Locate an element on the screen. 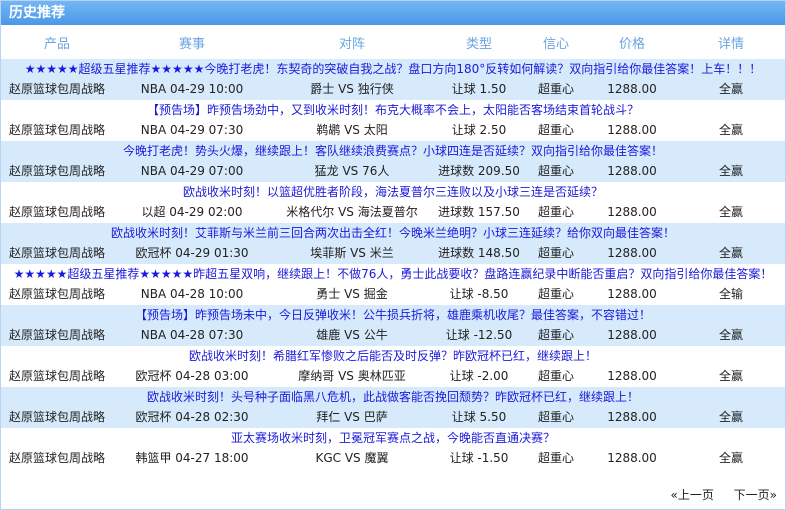 This screenshot has height=510, width=786. cell-event: 欧冠杯 04-28 03:00 is located at coordinates (192, 376).